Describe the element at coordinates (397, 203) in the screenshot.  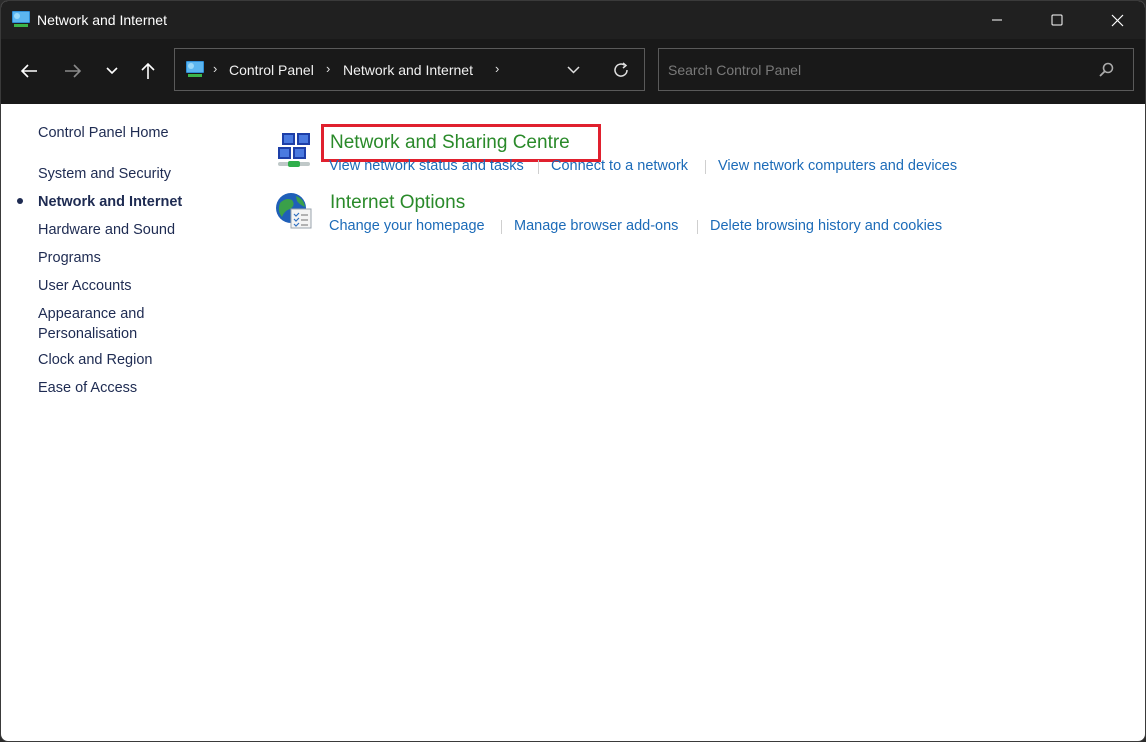
I see `internet-options-link: Internet Options` at that location.